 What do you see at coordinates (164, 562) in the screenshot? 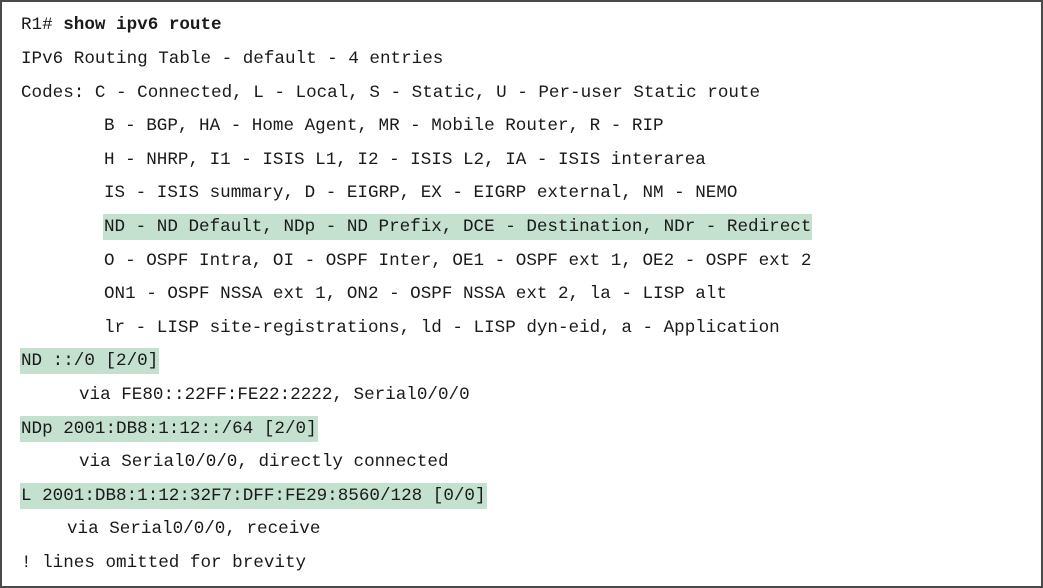
I see `omission-comment-text: ! lines omitted for brevity` at bounding box center [164, 562].